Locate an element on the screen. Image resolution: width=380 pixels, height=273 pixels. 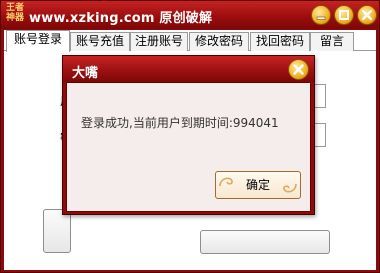
maximize-icon is located at coordinates (344, 15).